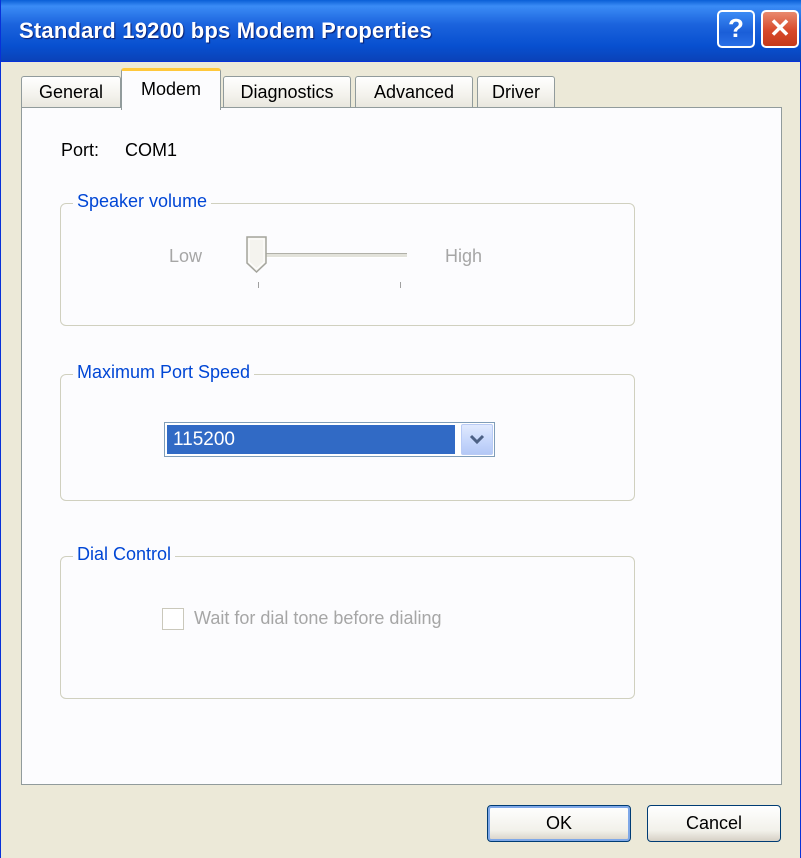 The width and height of the screenshot is (801, 858). I want to click on chevron-down-icon, so click(477, 439).